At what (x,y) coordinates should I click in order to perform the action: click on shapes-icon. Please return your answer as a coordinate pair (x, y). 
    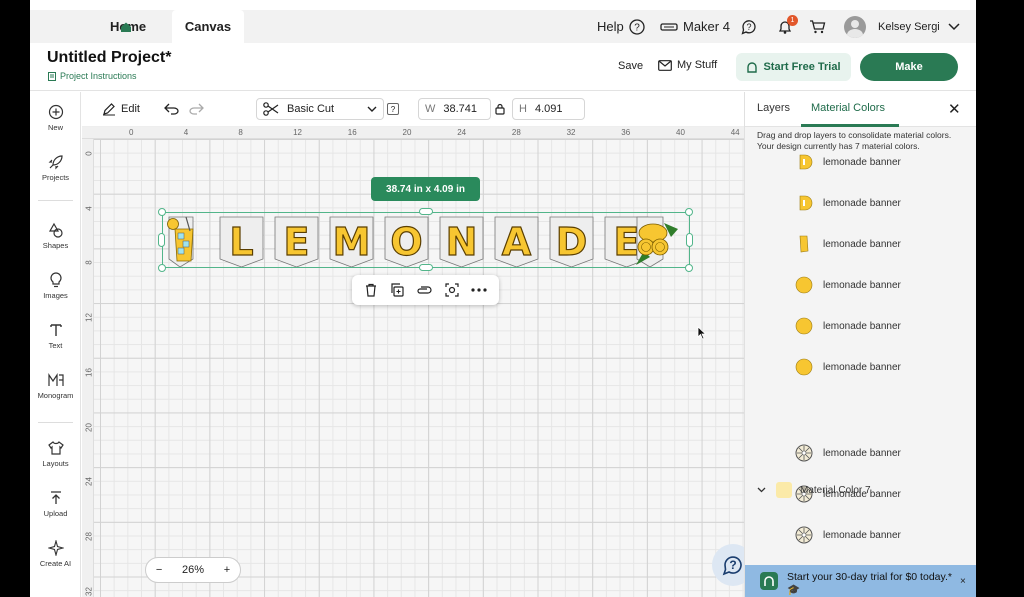
    Looking at the image, I should click on (55, 230).